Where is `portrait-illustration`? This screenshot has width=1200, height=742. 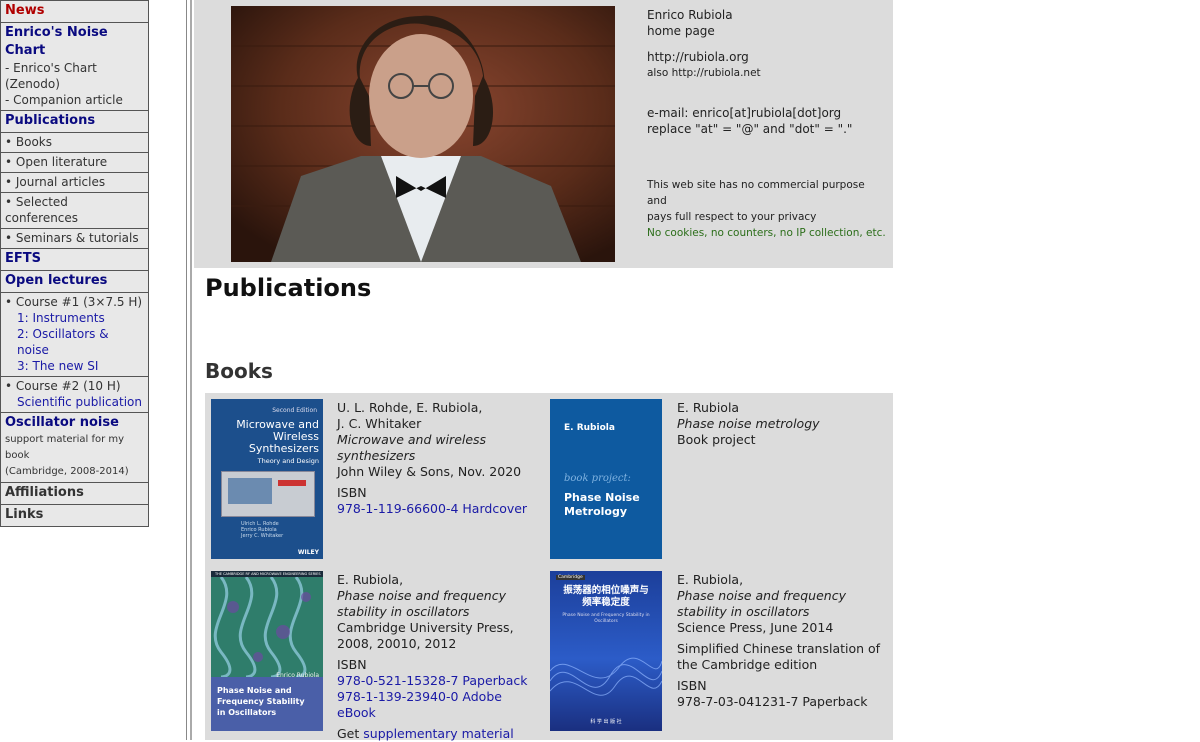 portrait-illustration is located at coordinates (423, 134).